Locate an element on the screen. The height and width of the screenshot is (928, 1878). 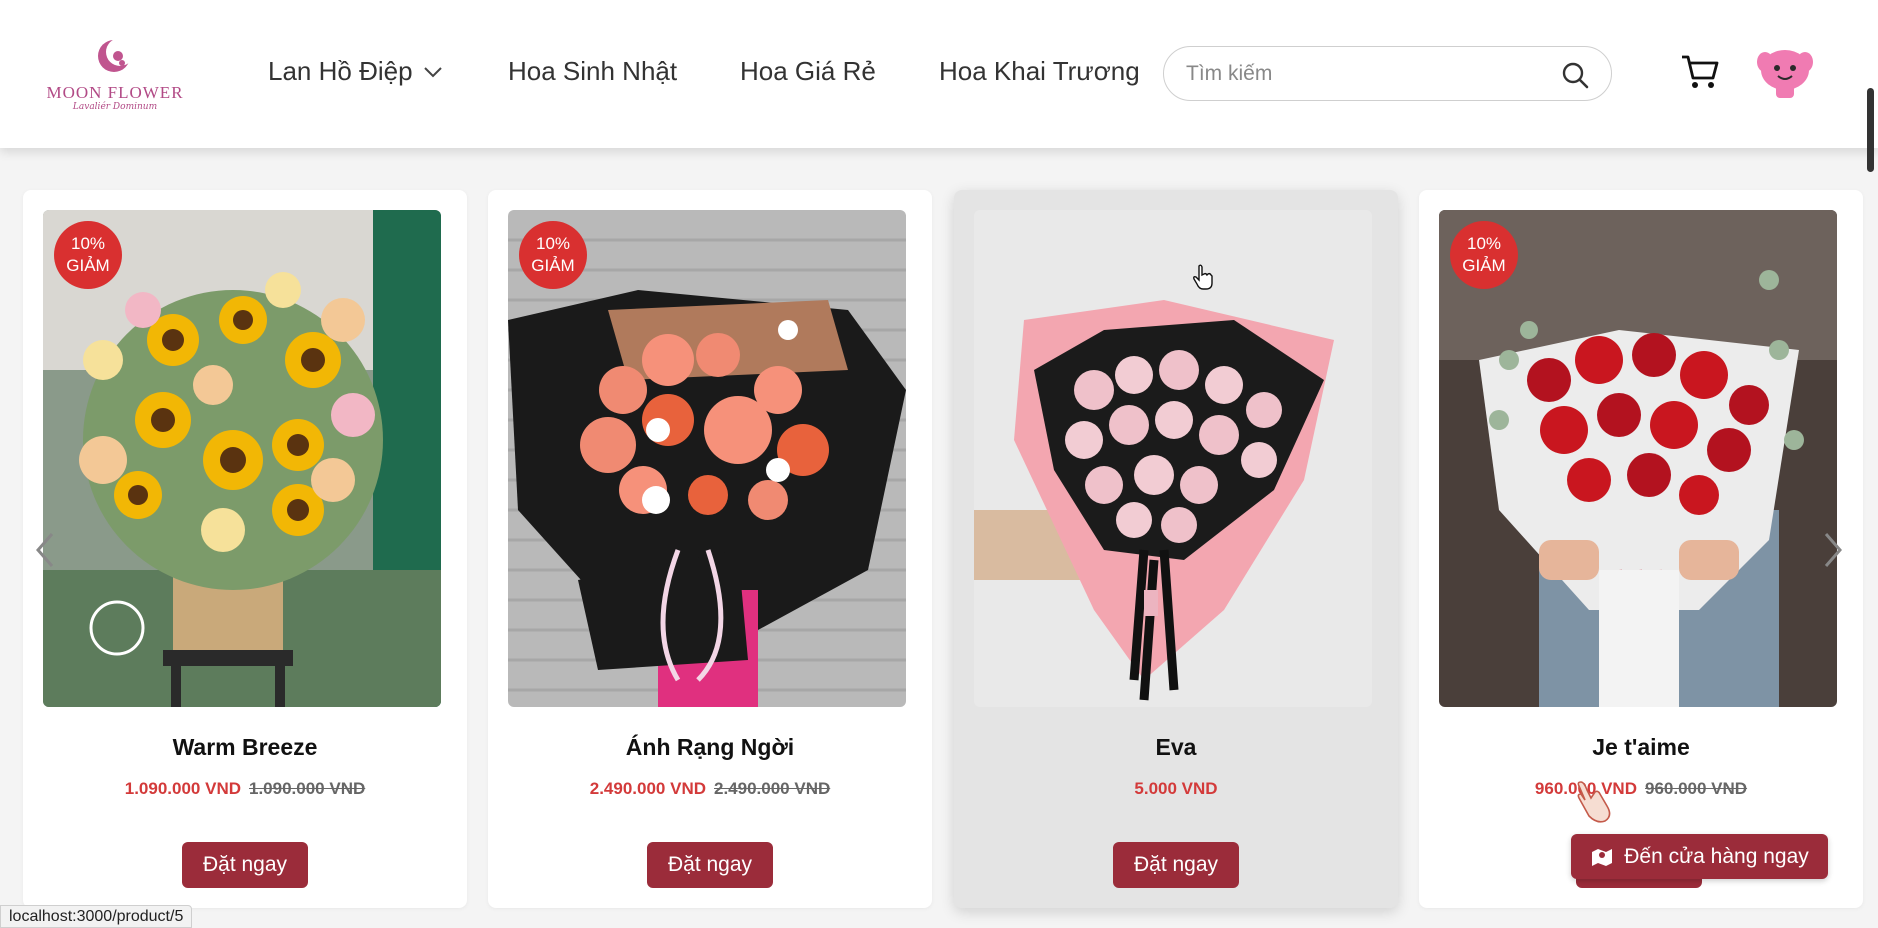
product-prices: 5.000 VND is located at coordinates (1176, 789).